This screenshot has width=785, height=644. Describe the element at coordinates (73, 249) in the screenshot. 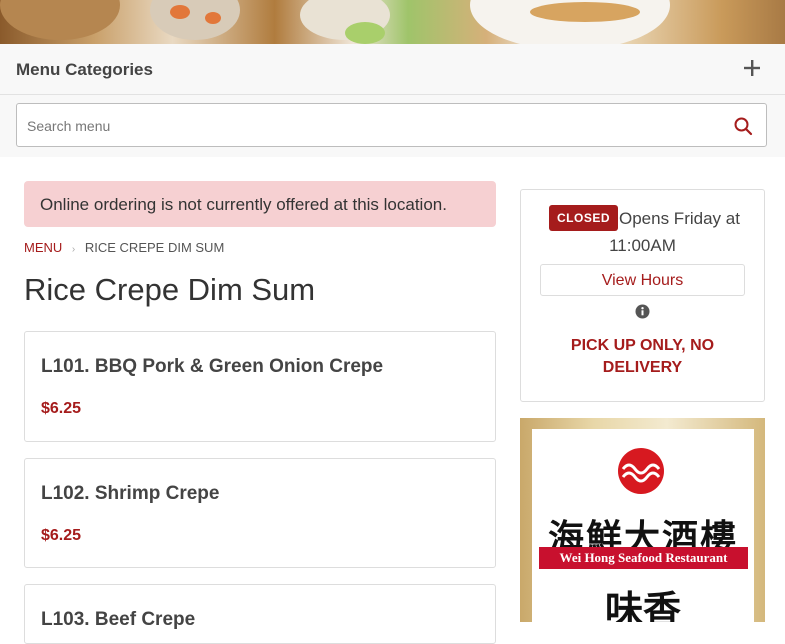

I see `breadcrumb-chevron-icon: ›` at that location.